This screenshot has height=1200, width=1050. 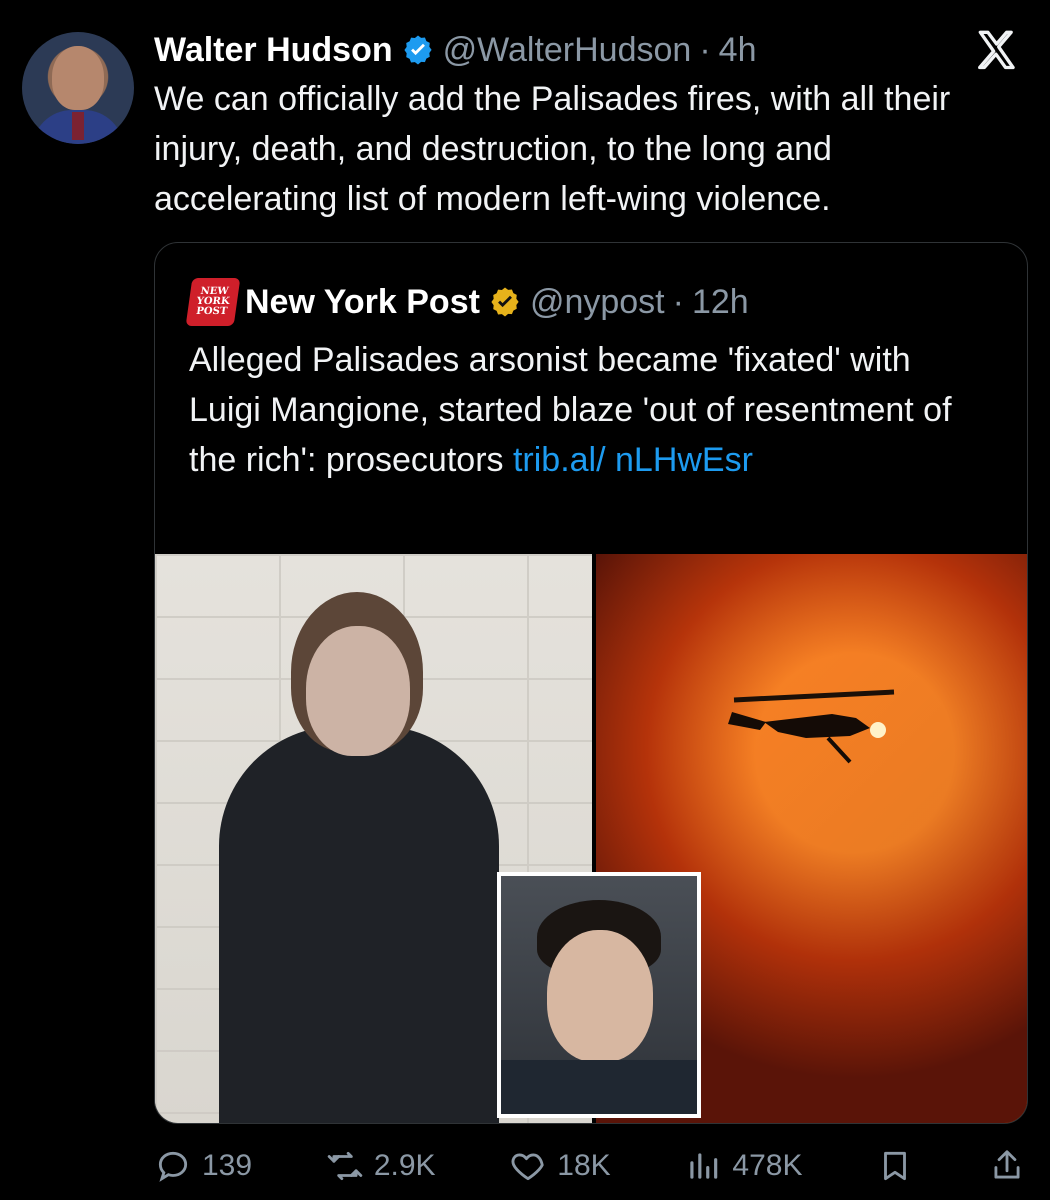 I want to click on inset-jacket, so click(x=599, y=1087).